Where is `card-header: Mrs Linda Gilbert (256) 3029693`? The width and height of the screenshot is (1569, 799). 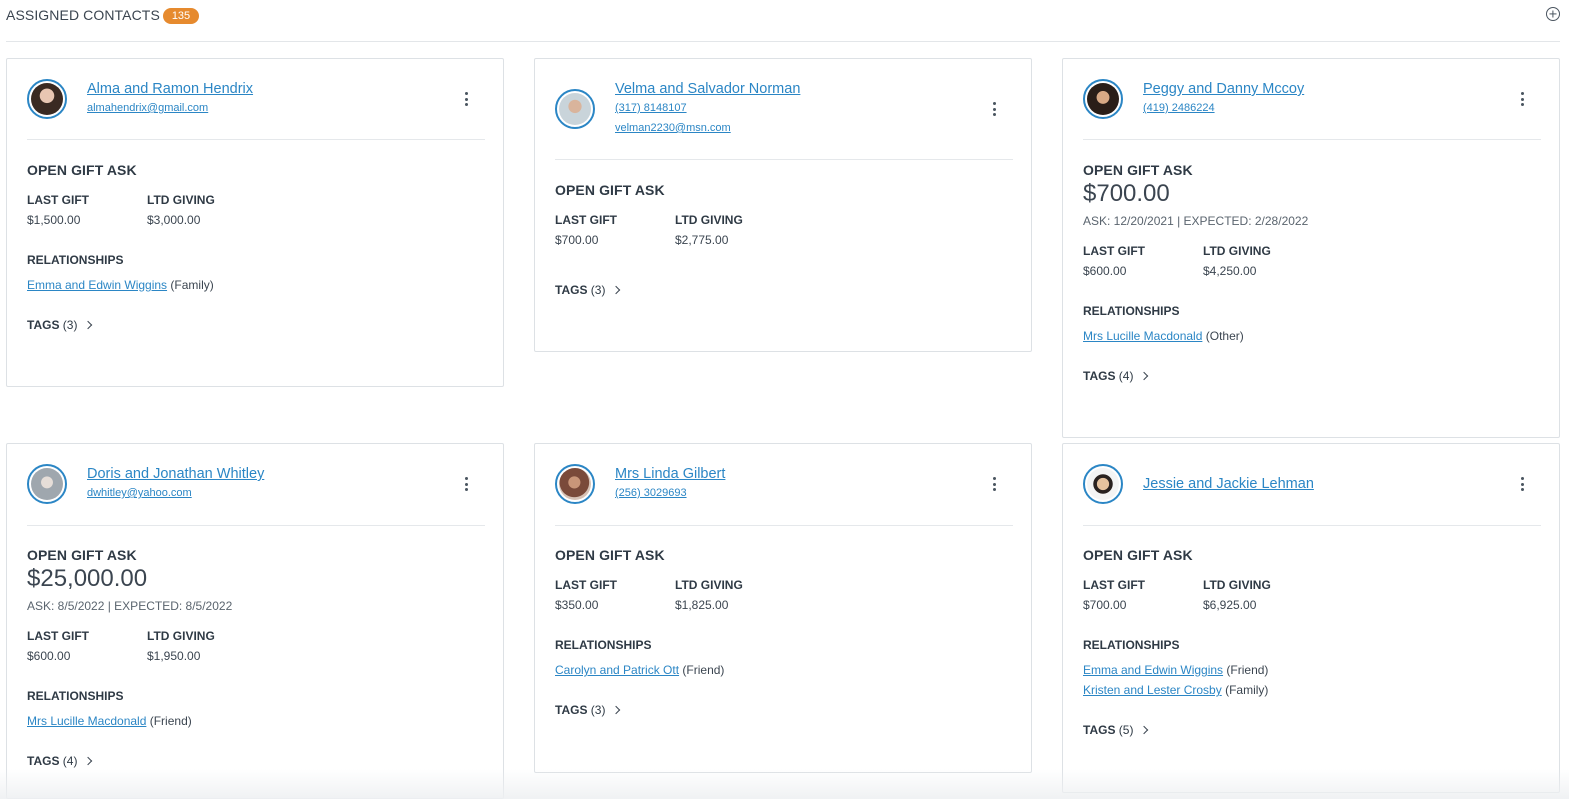
card-header: Mrs Linda Gilbert (256) 3029693 is located at coordinates (784, 485).